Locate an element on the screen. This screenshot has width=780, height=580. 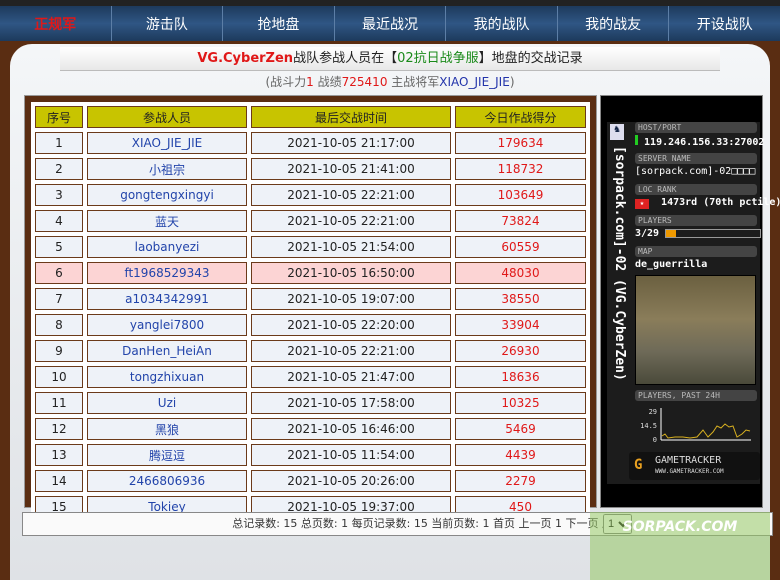
table-row: 1 XIAO_JIE_JIE 2021-10-05 21:17:00 179634 is located at coordinates (310, 143).